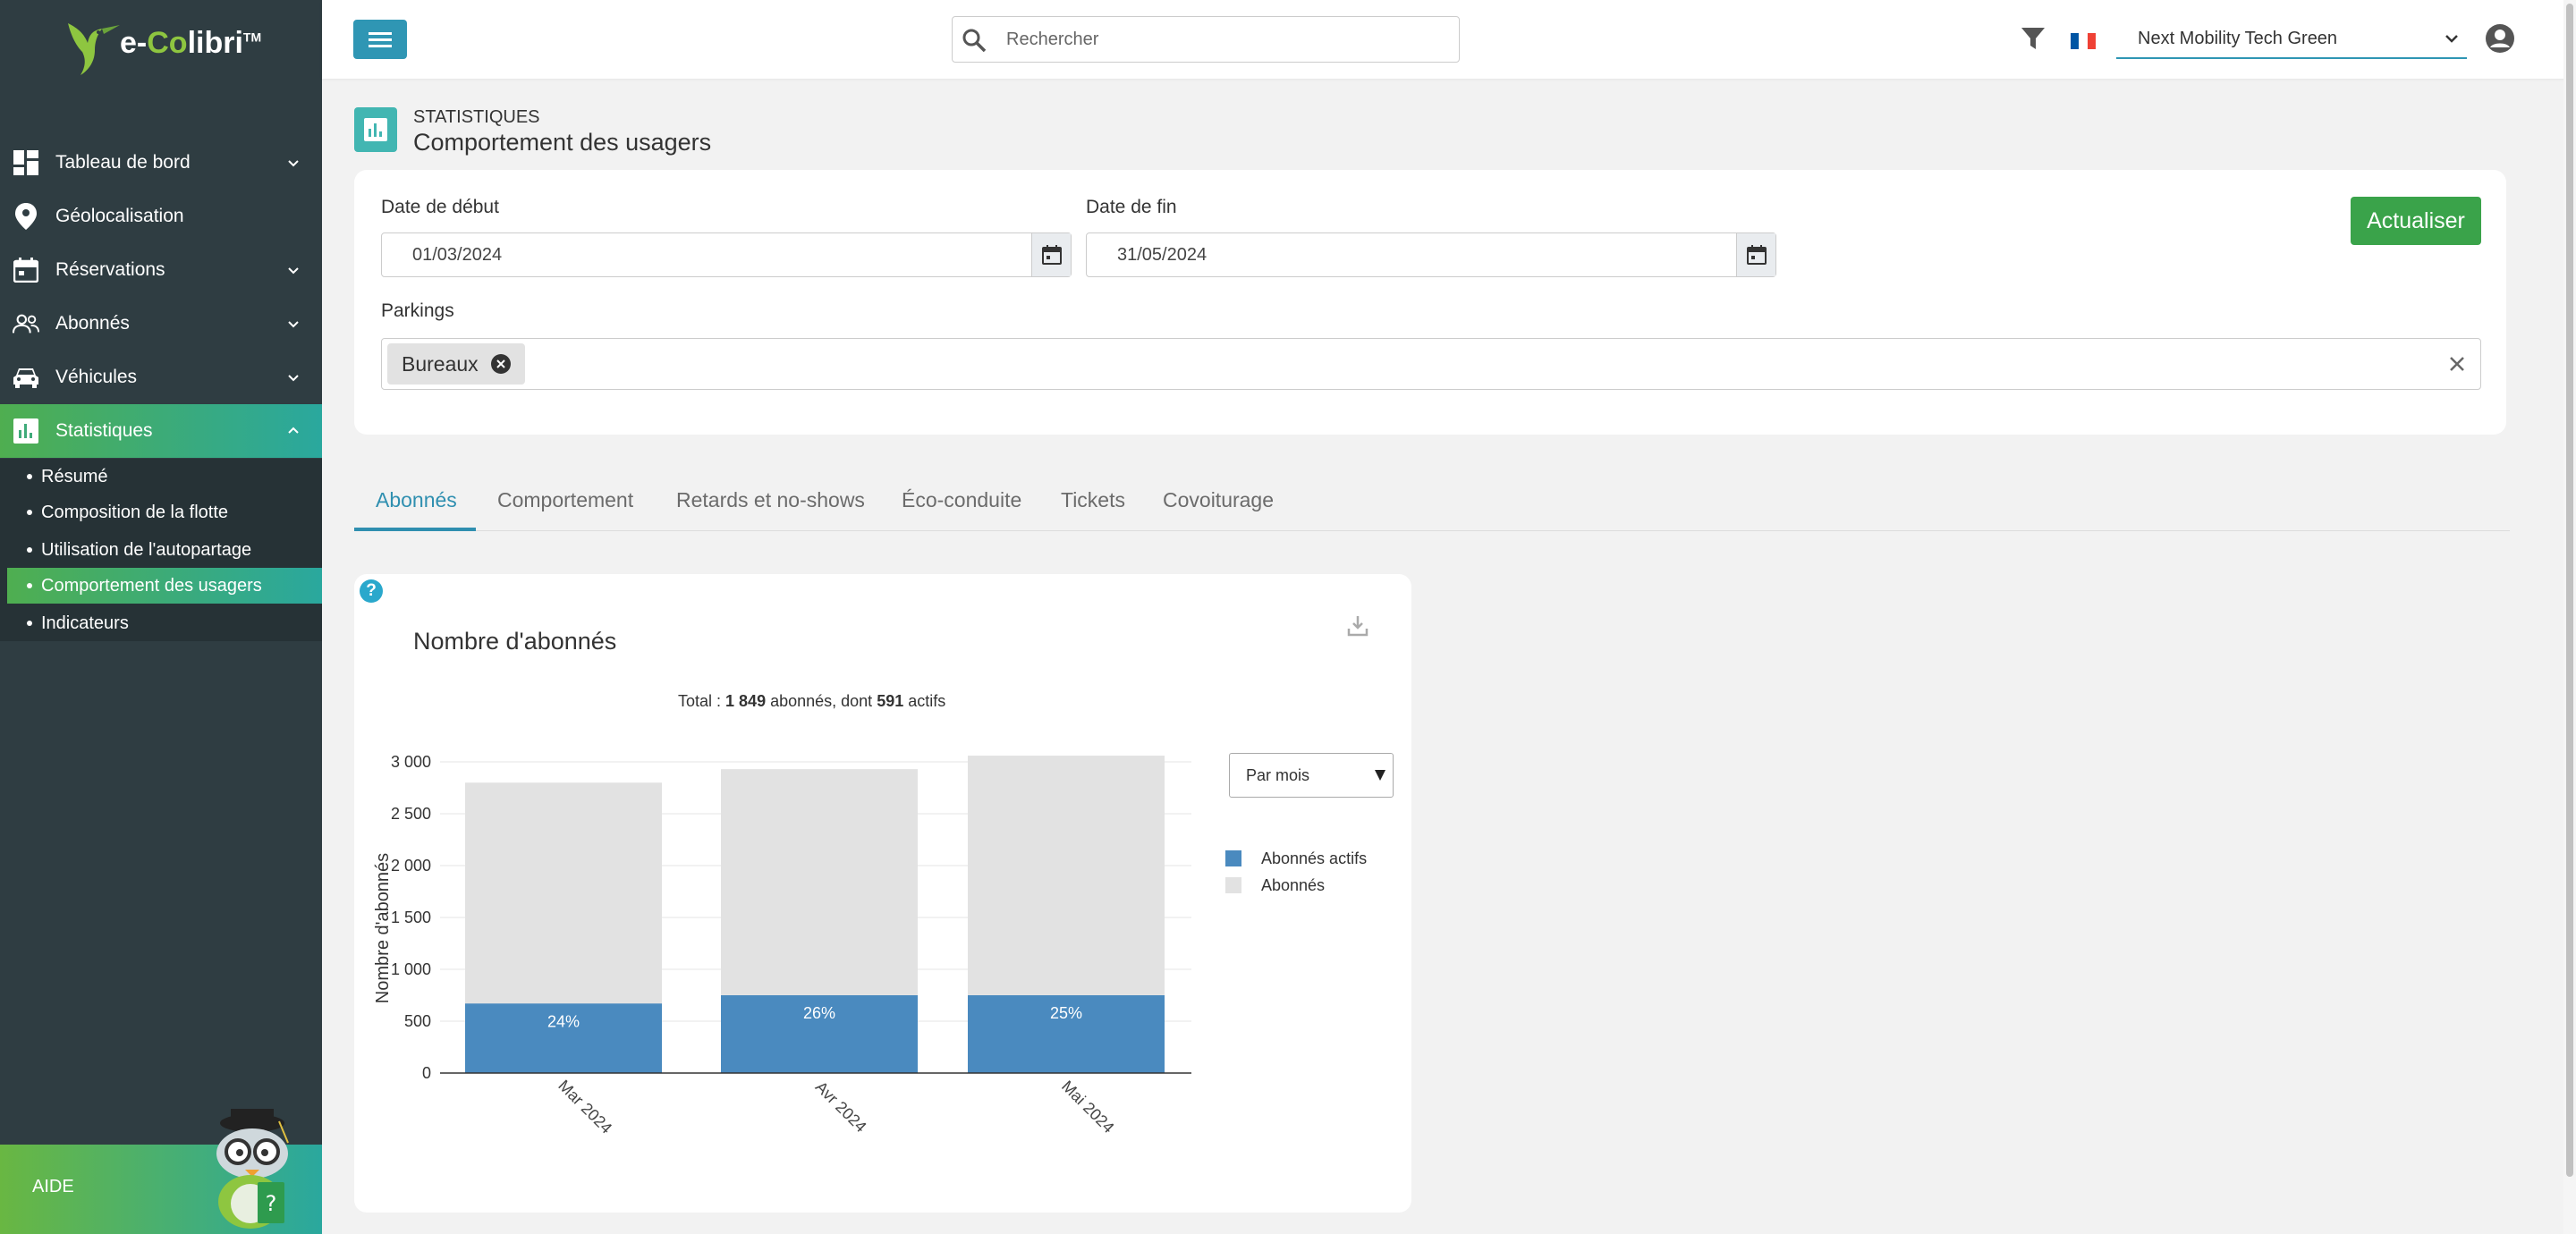 The width and height of the screenshot is (2576, 1234). I want to click on chevron-up-icon, so click(293, 430).